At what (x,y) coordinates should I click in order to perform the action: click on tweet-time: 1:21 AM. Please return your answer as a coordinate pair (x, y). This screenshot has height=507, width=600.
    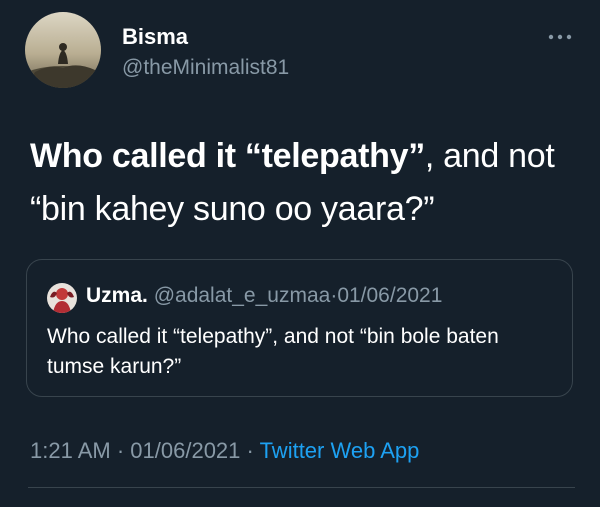
    Looking at the image, I should click on (70, 450).